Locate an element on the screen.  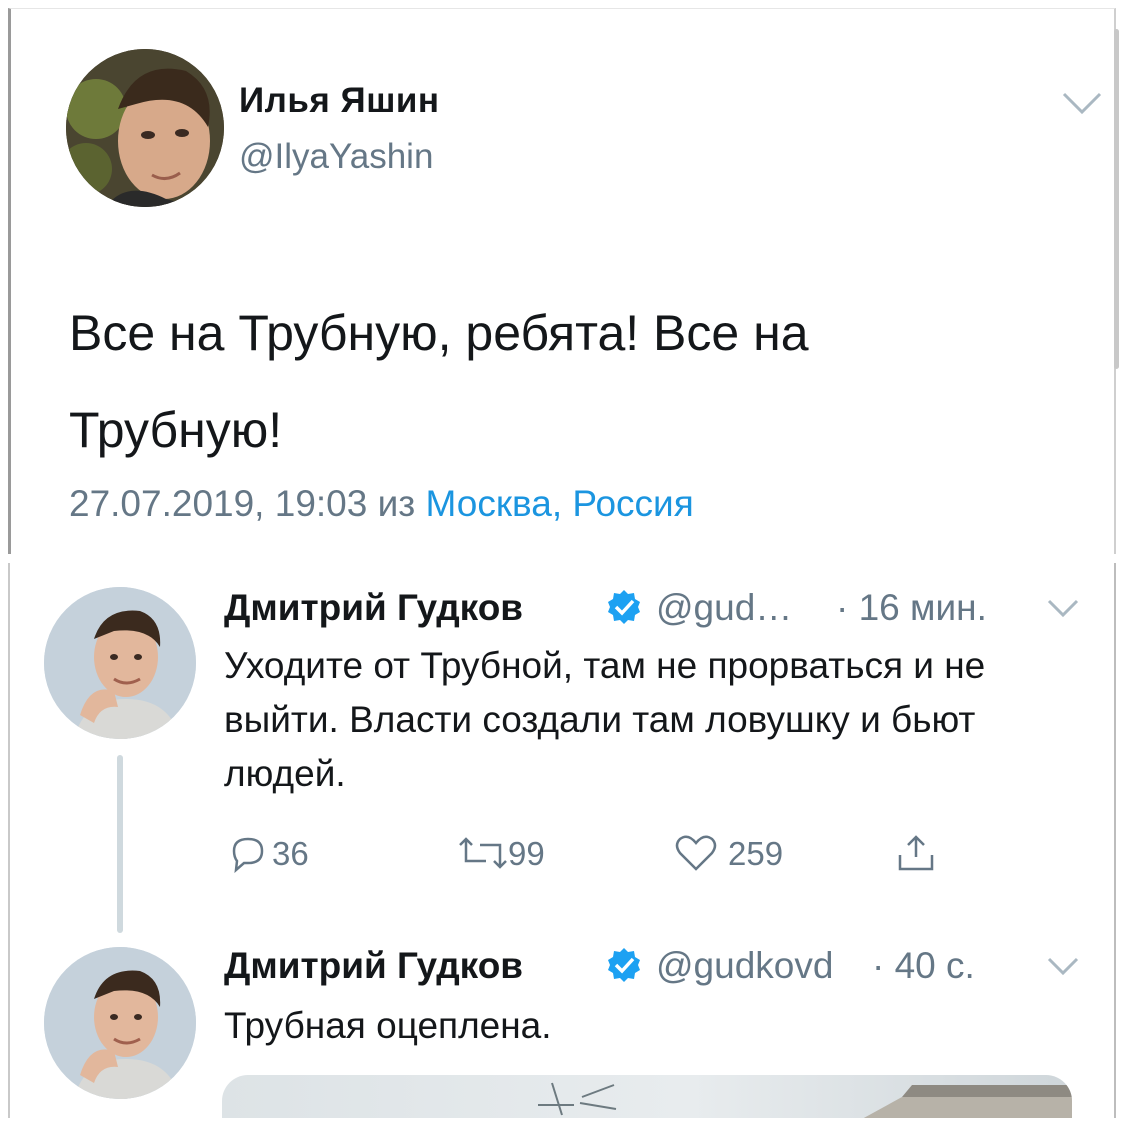
like-icon is located at coordinates (696, 853).